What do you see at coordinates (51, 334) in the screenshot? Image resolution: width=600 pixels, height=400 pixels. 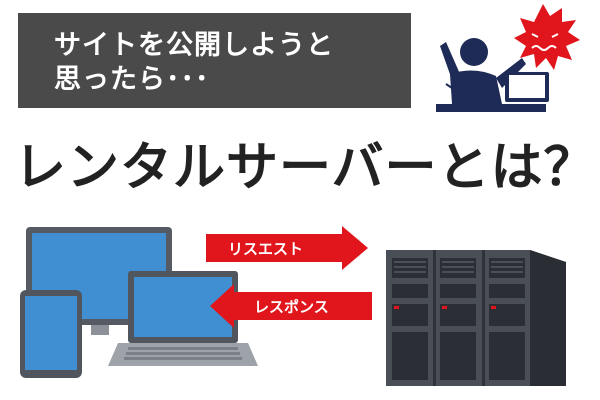 I see `tablet-icon` at bounding box center [51, 334].